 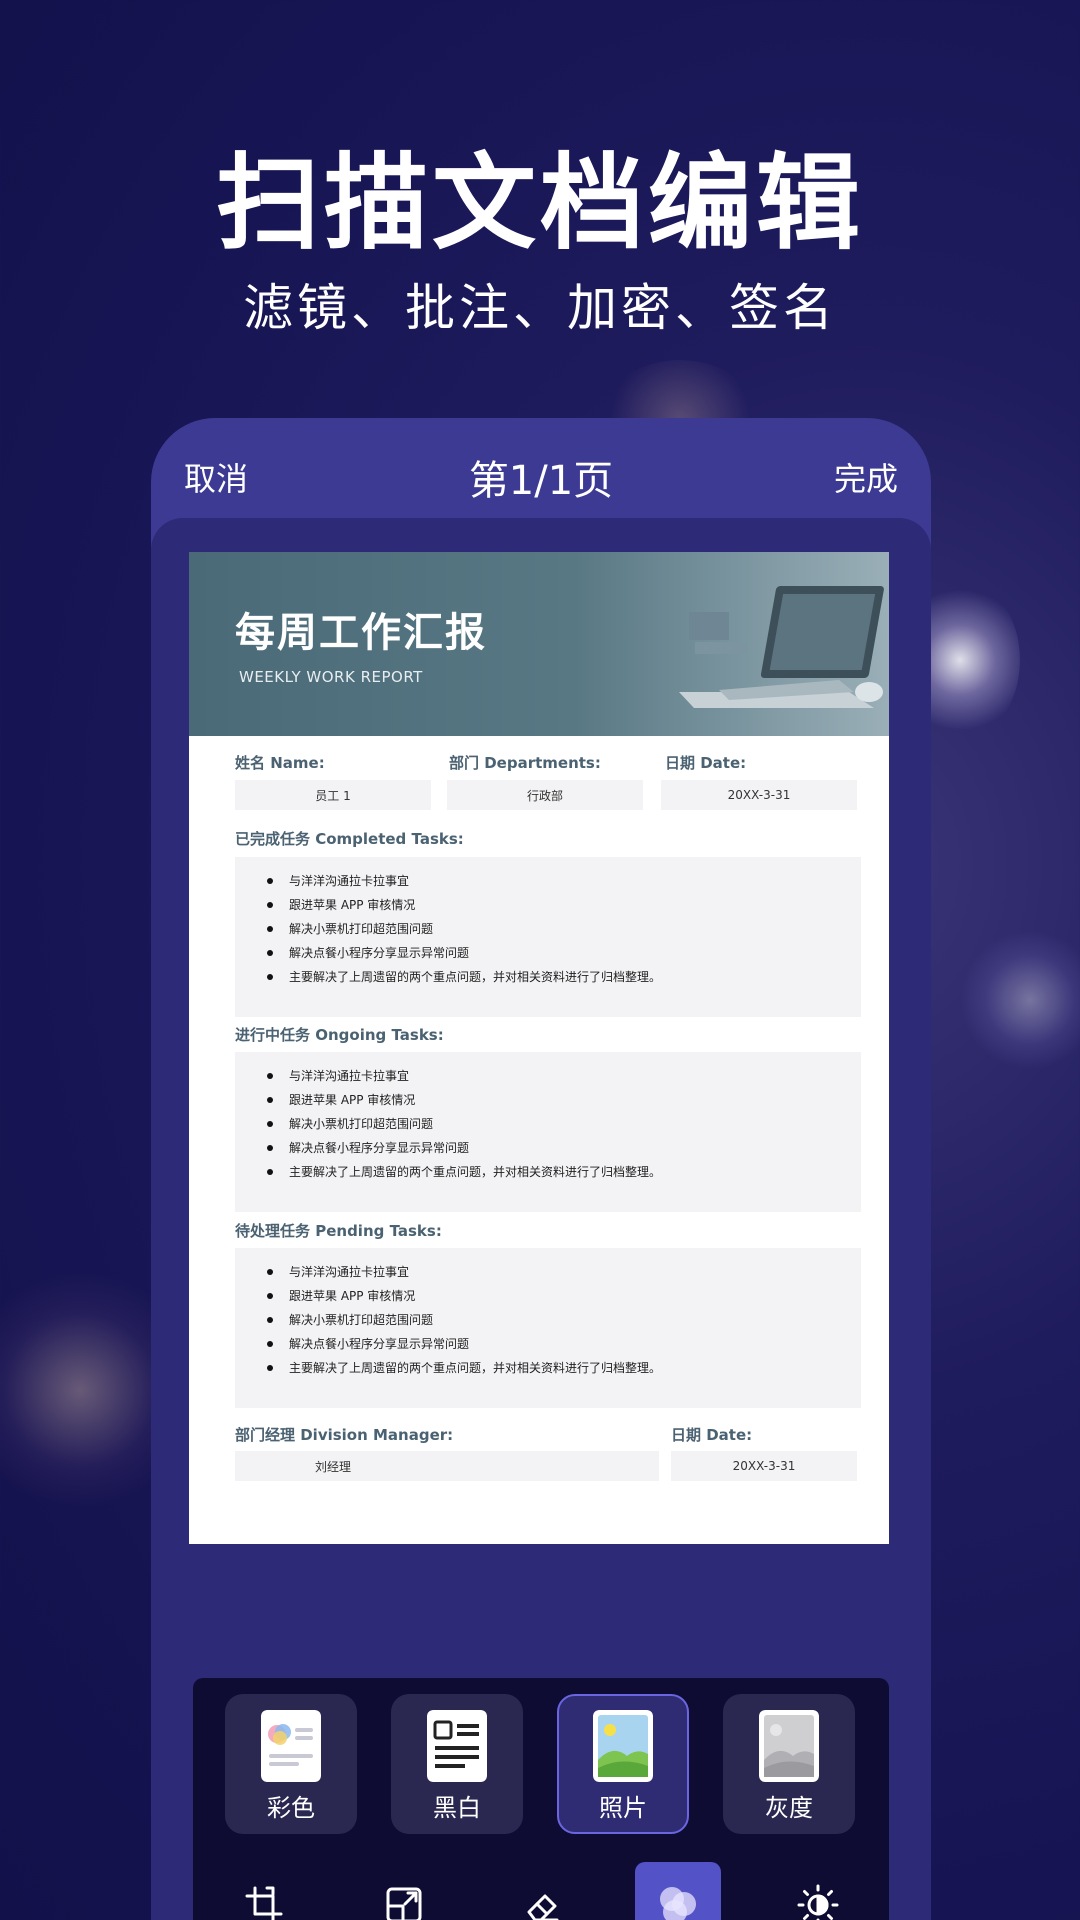 I want to click on color-doc-icon, so click(x=291, y=1746).